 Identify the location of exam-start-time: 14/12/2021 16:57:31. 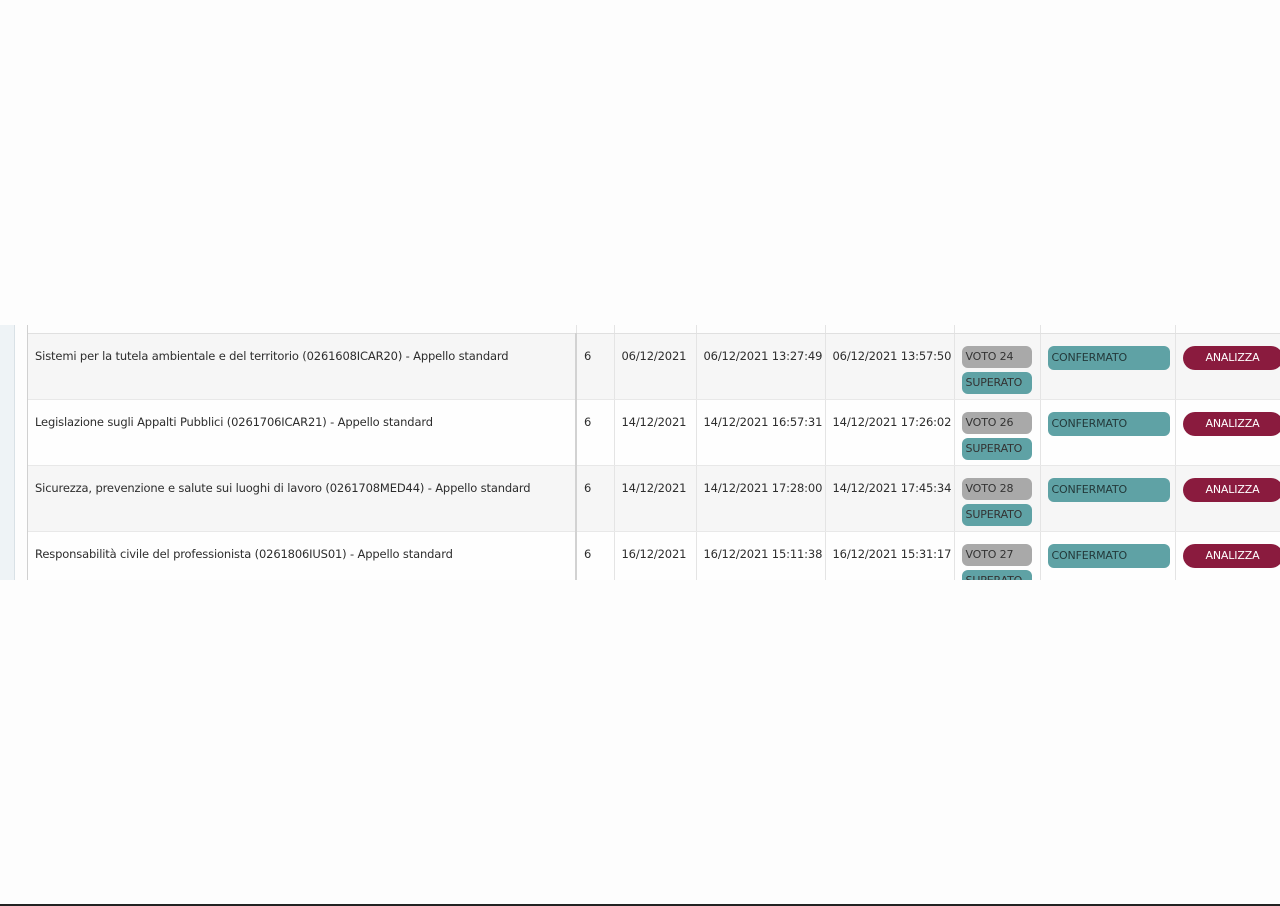
(761, 432).